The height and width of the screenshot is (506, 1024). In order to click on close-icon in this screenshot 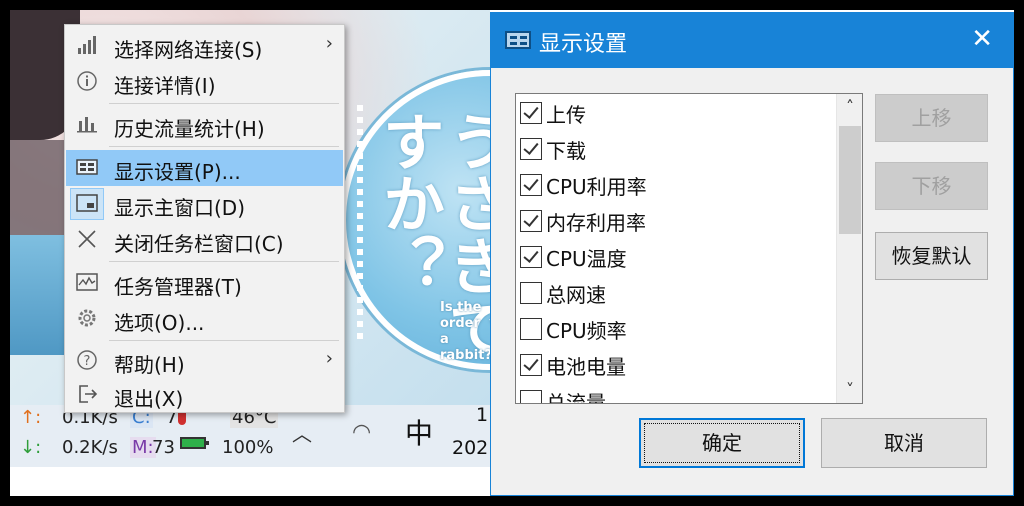, I will do `click(87, 240)`.